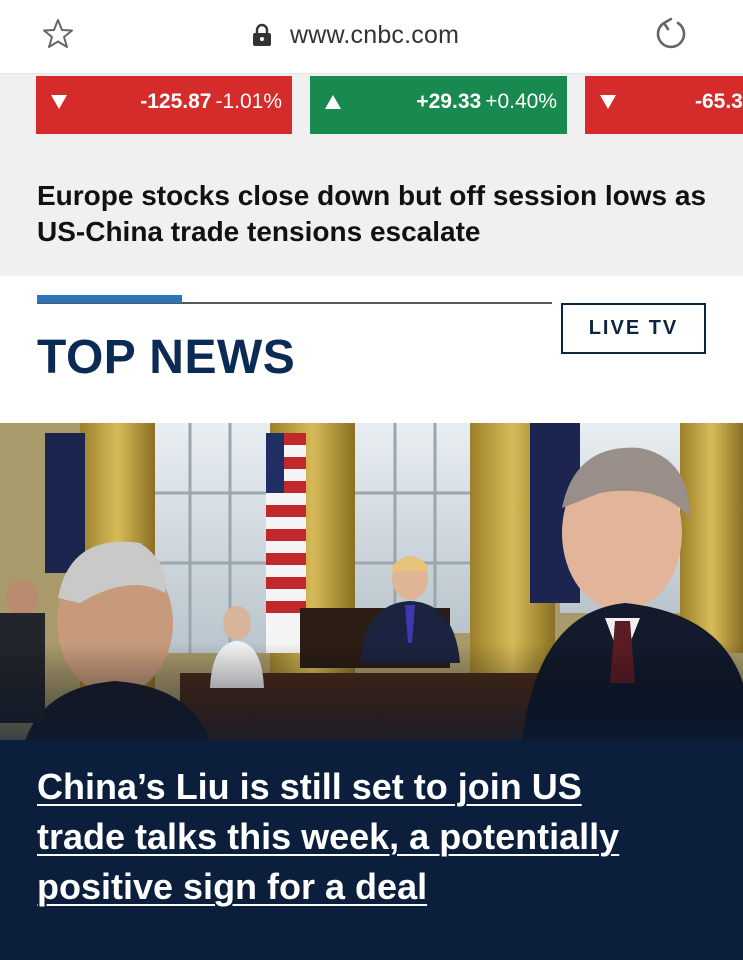 This screenshot has height=960, width=743. I want to click on ticker-value: +29.33 +0.40%, so click(486, 102).